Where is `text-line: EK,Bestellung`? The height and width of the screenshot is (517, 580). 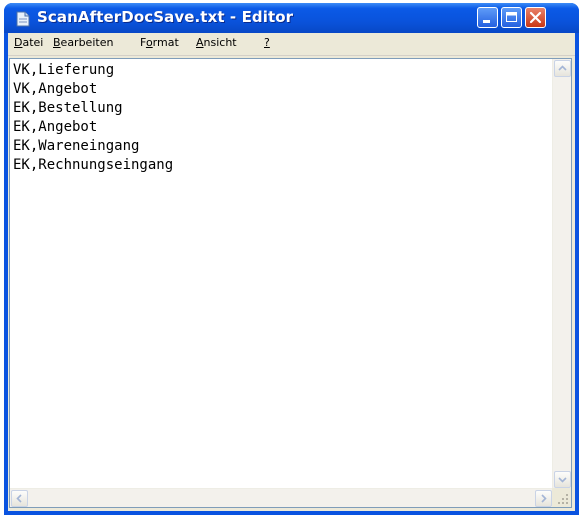
text-line: EK,Bestellung is located at coordinates (68, 108).